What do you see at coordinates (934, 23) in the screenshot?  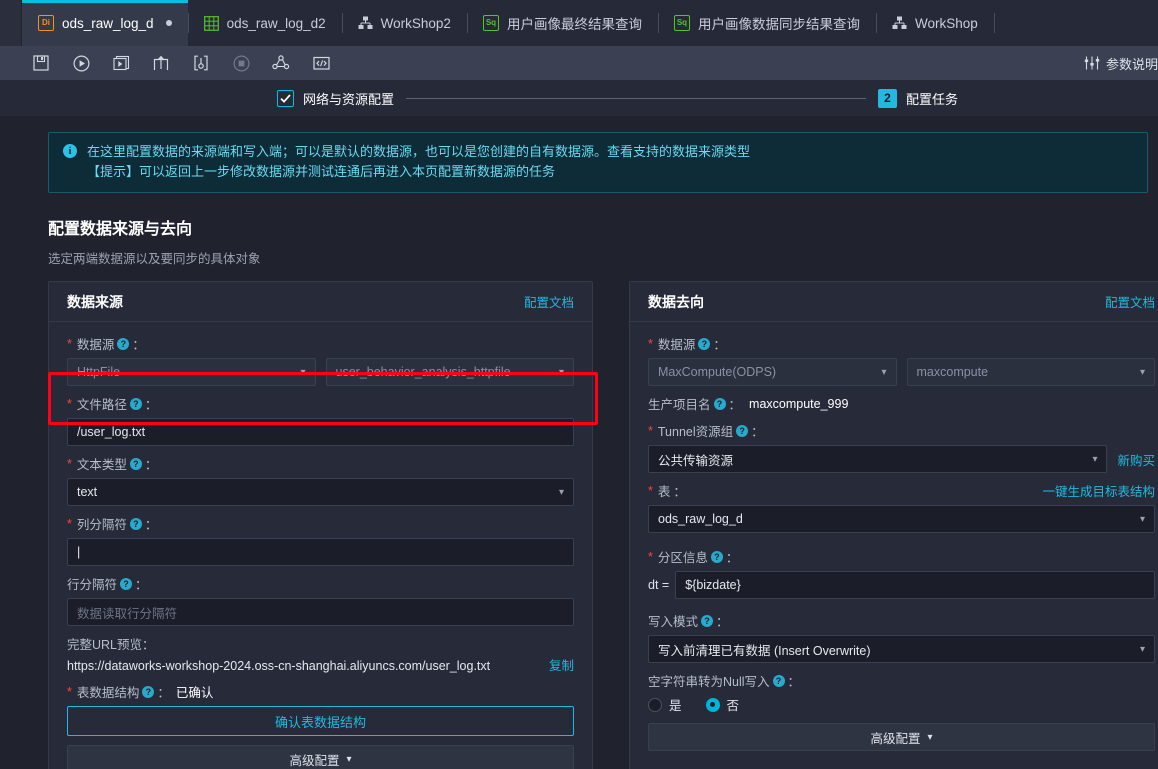 I see `tab-workshop: WorkShop` at bounding box center [934, 23].